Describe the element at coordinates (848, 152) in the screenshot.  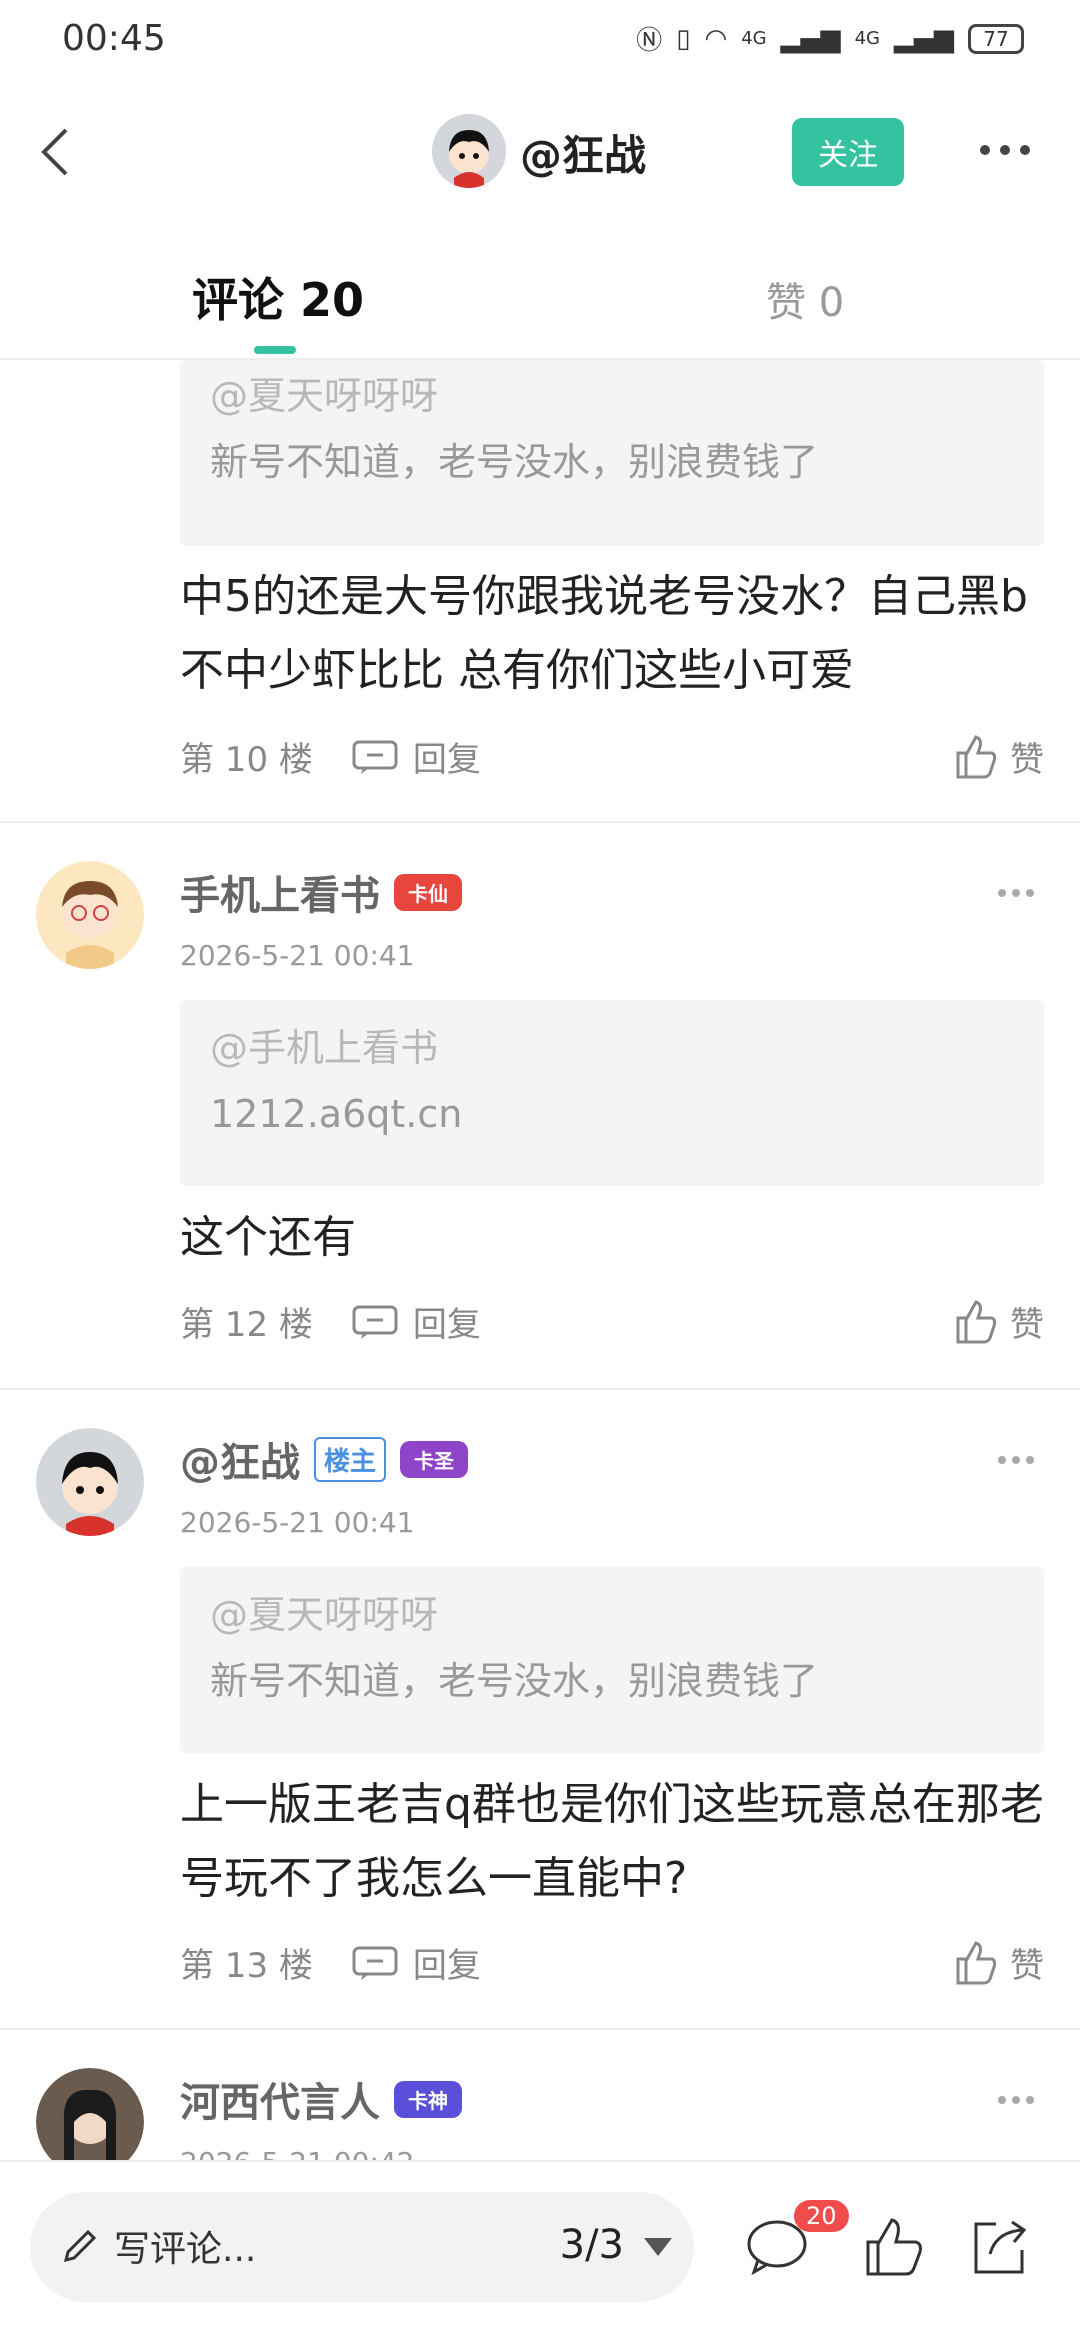
I see `follow-button: 关注` at that location.